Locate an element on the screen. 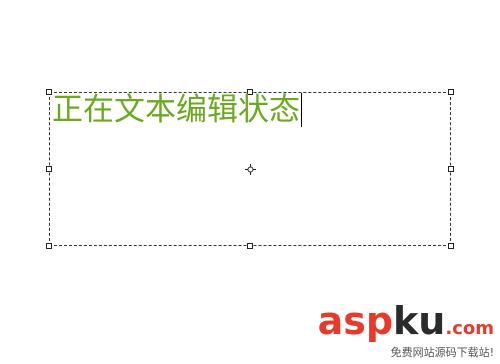 Image resolution: width=500 pixels, height=364 pixels. text-box-content: 正在文本编辑状态 is located at coordinates (177, 110).